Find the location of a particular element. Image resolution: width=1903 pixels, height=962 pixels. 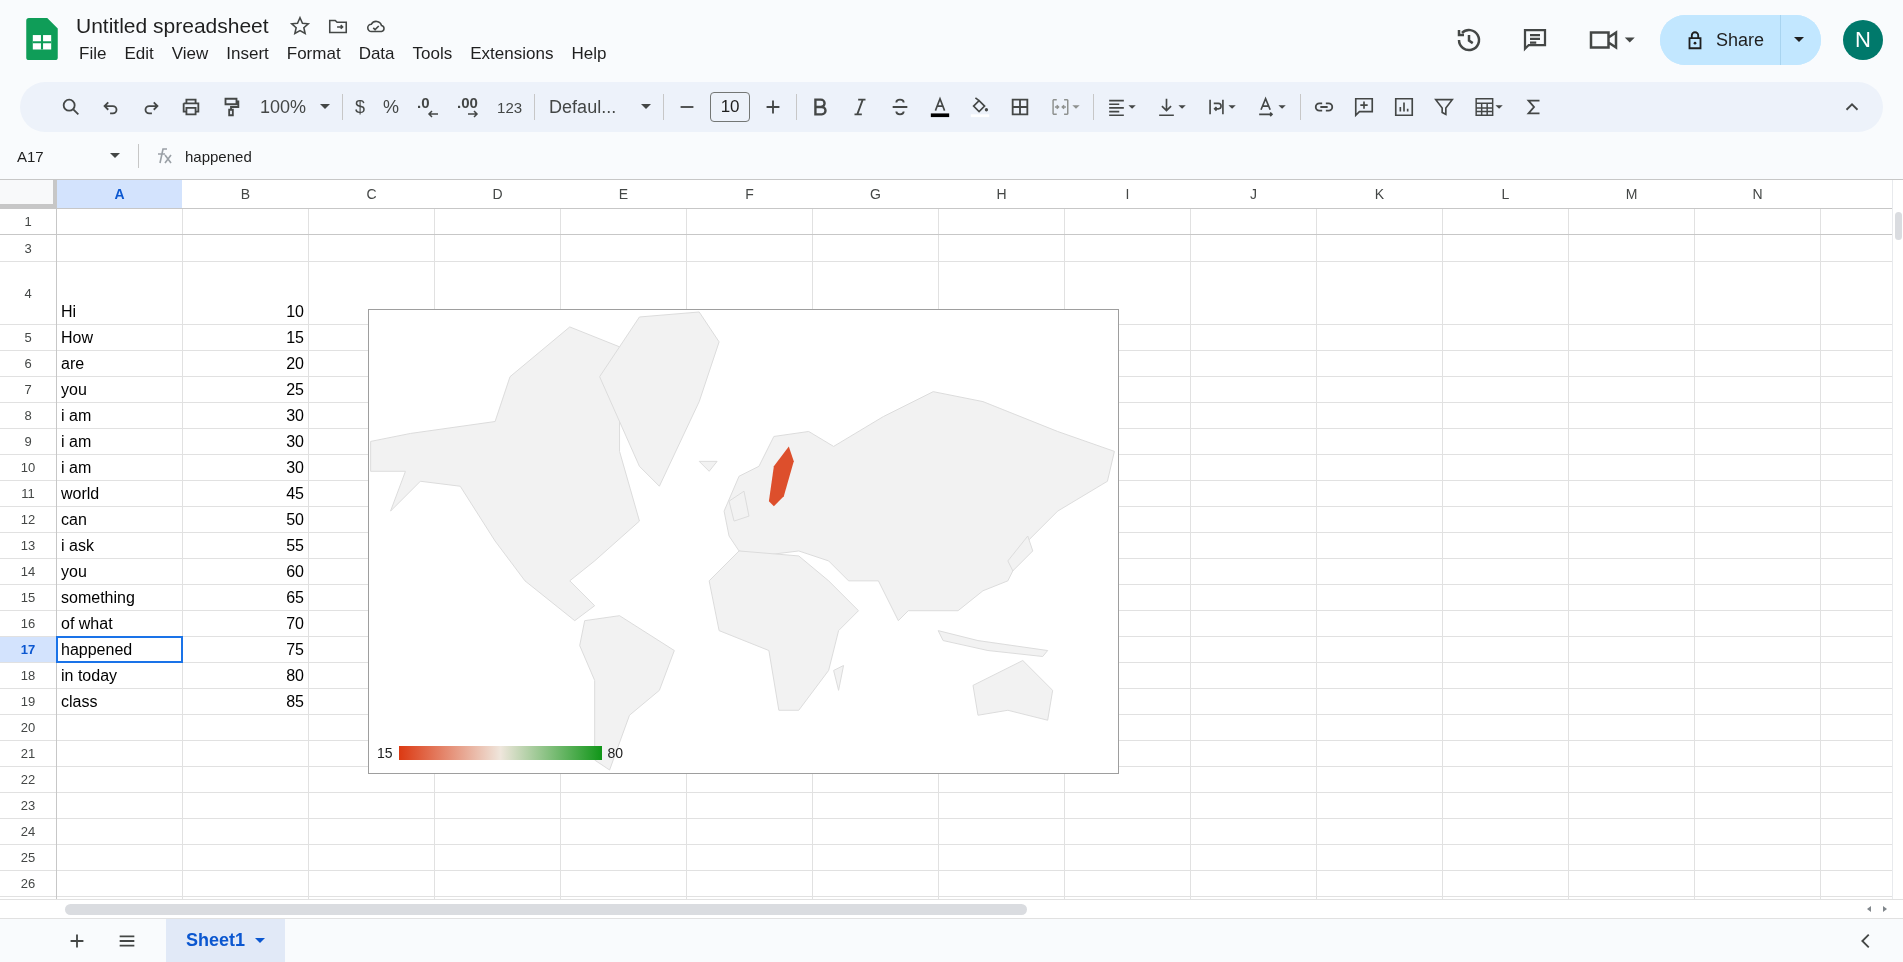

menu-item: Extensions is located at coordinates (512, 54).